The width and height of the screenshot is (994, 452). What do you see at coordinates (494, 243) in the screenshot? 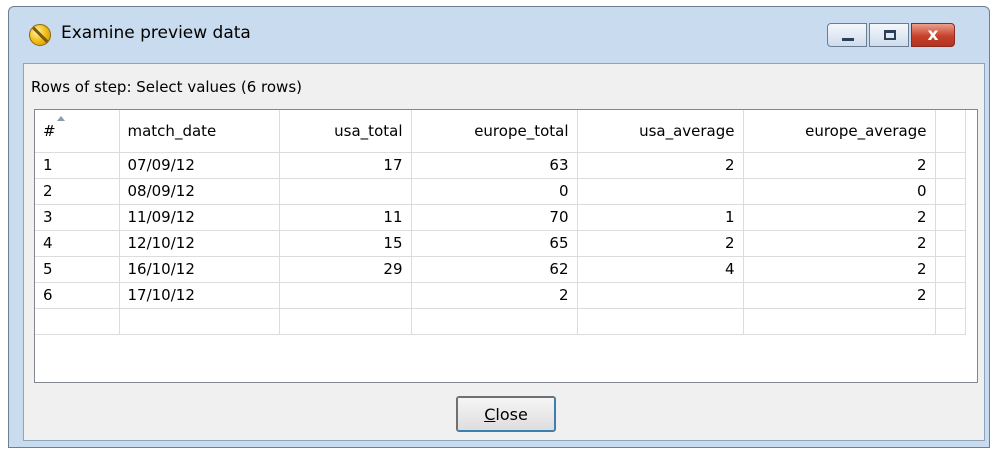
I see `cell-europe-total: 65` at bounding box center [494, 243].